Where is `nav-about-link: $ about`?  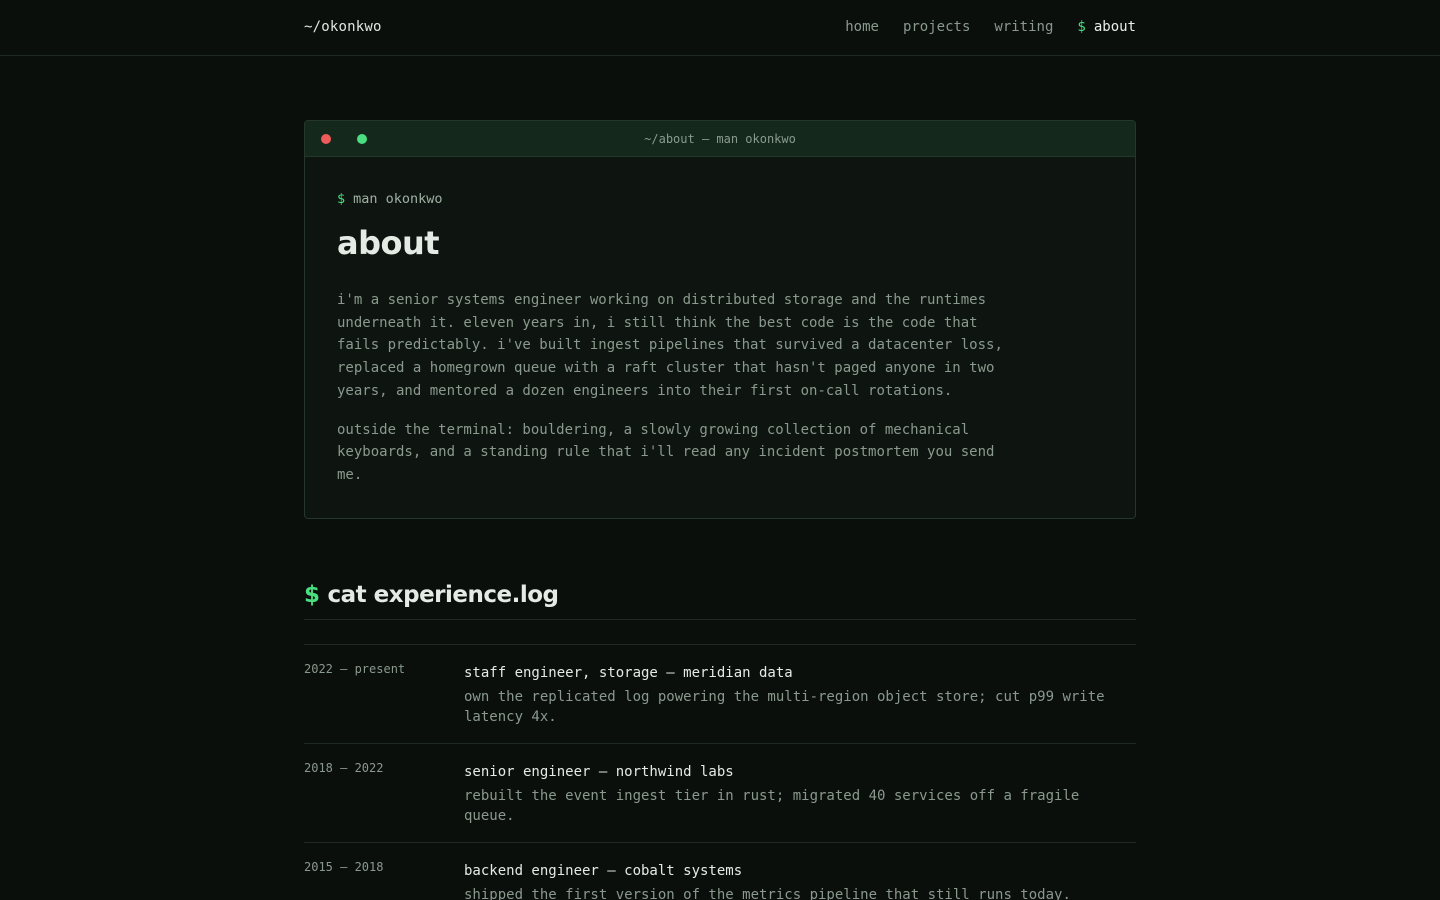
nav-about-link: $ about is located at coordinates (1106, 27).